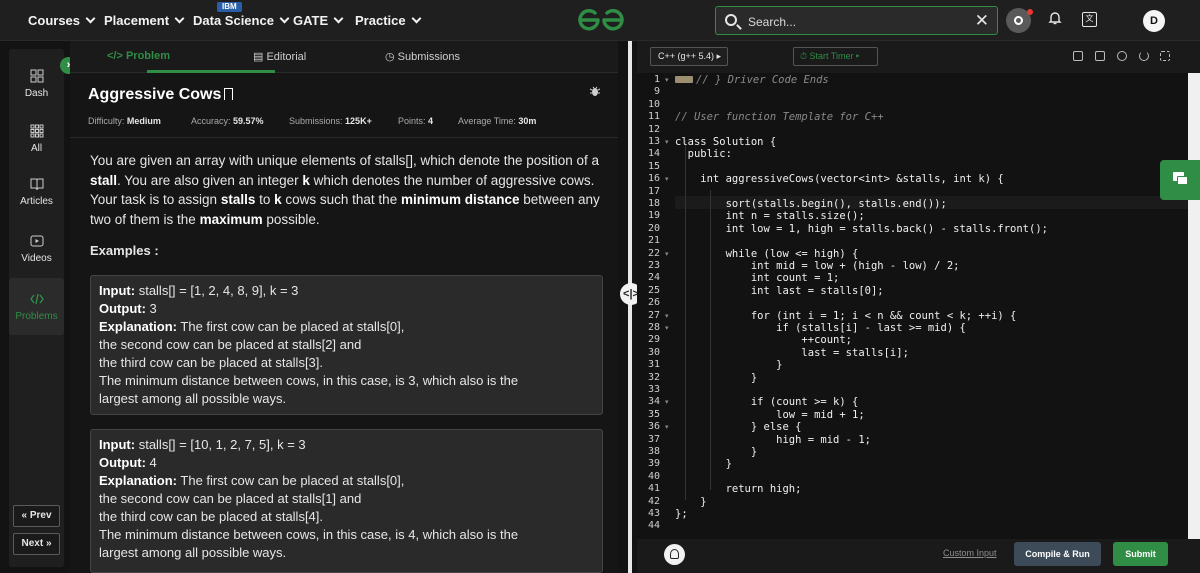 This screenshot has height=573, width=1200. Describe the element at coordinates (229, 7) in the screenshot. I see `ibm-badge: IBM` at that location.